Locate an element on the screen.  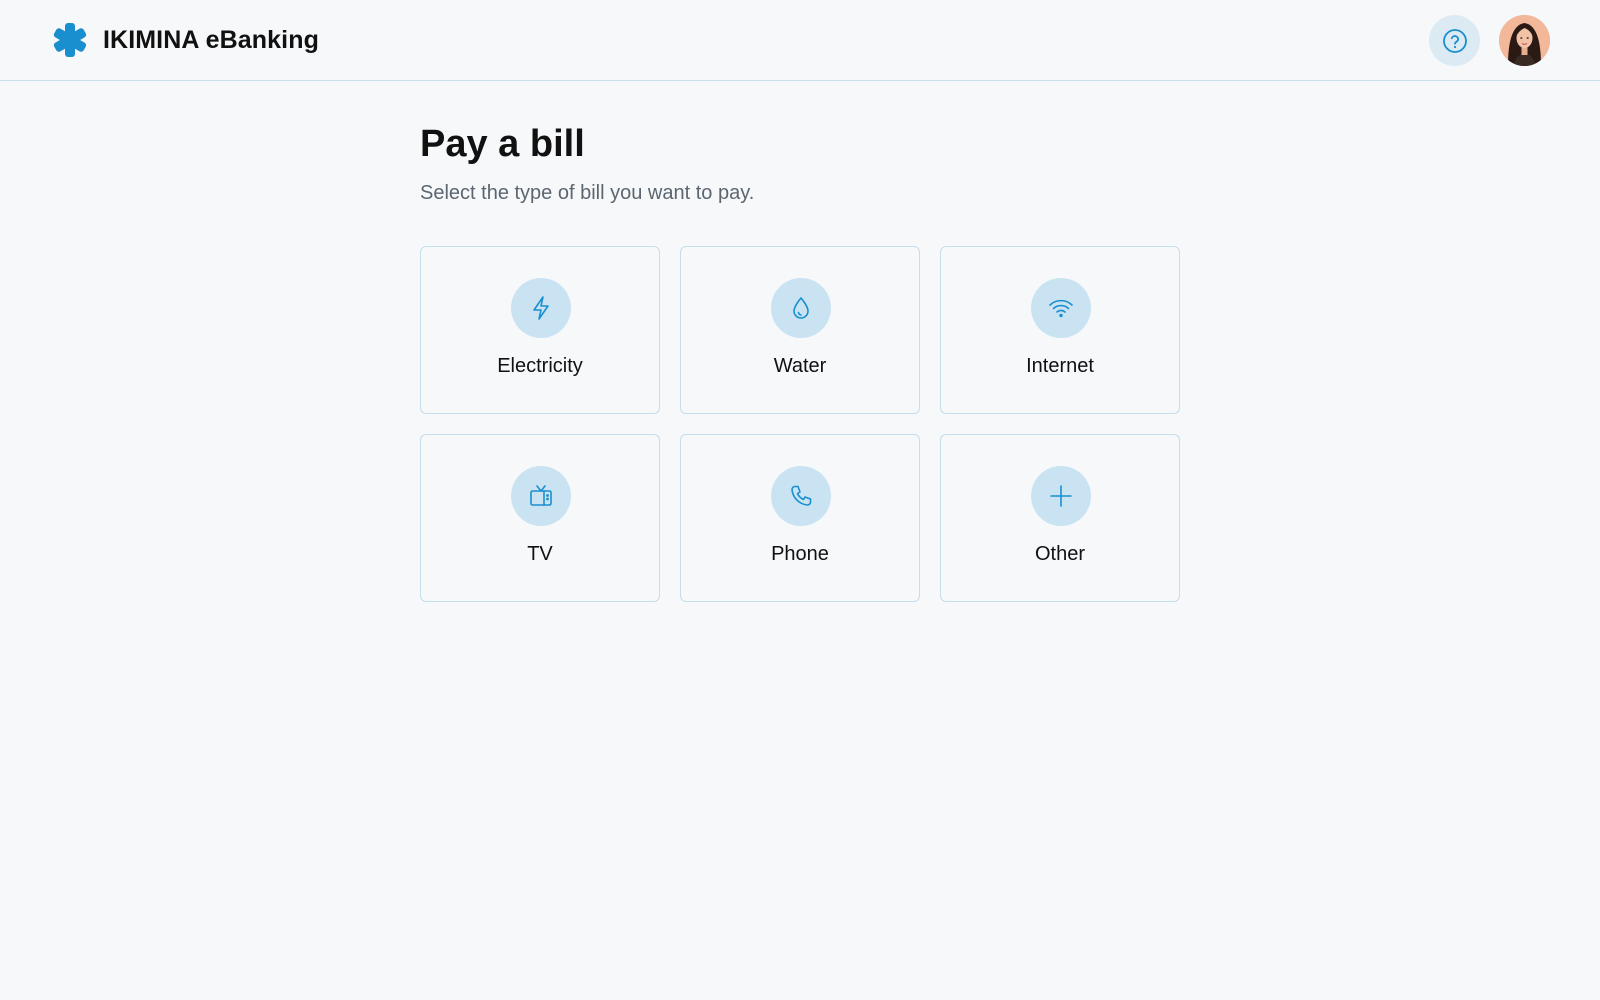
bill-card-phone: Phone is located at coordinates (800, 518).